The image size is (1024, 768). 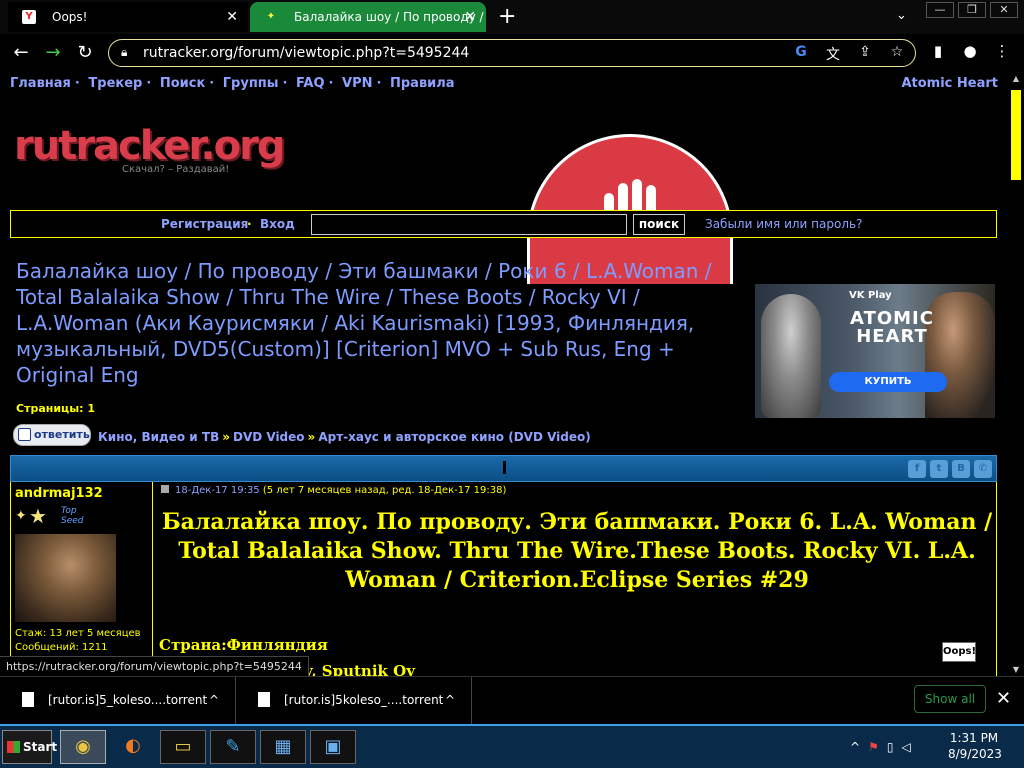 What do you see at coordinates (277, 224) in the screenshot?
I see `signin-link: Вход` at bounding box center [277, 224].